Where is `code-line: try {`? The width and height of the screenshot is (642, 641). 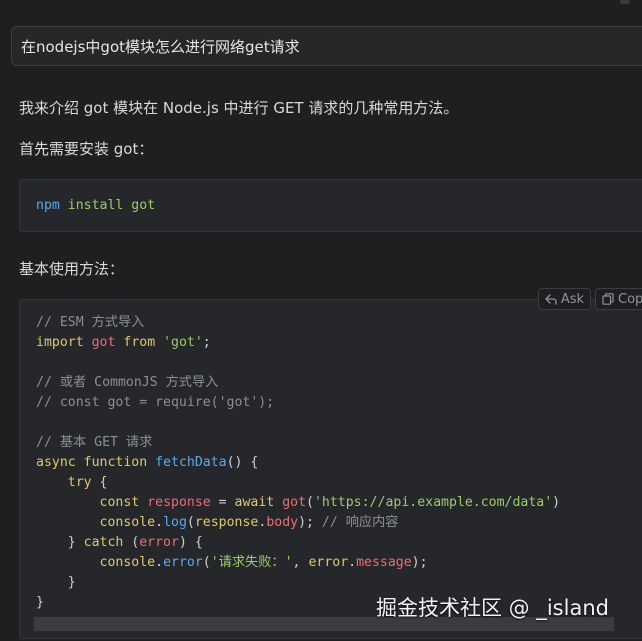
code-line: try { is located at coordinates (87, 482).